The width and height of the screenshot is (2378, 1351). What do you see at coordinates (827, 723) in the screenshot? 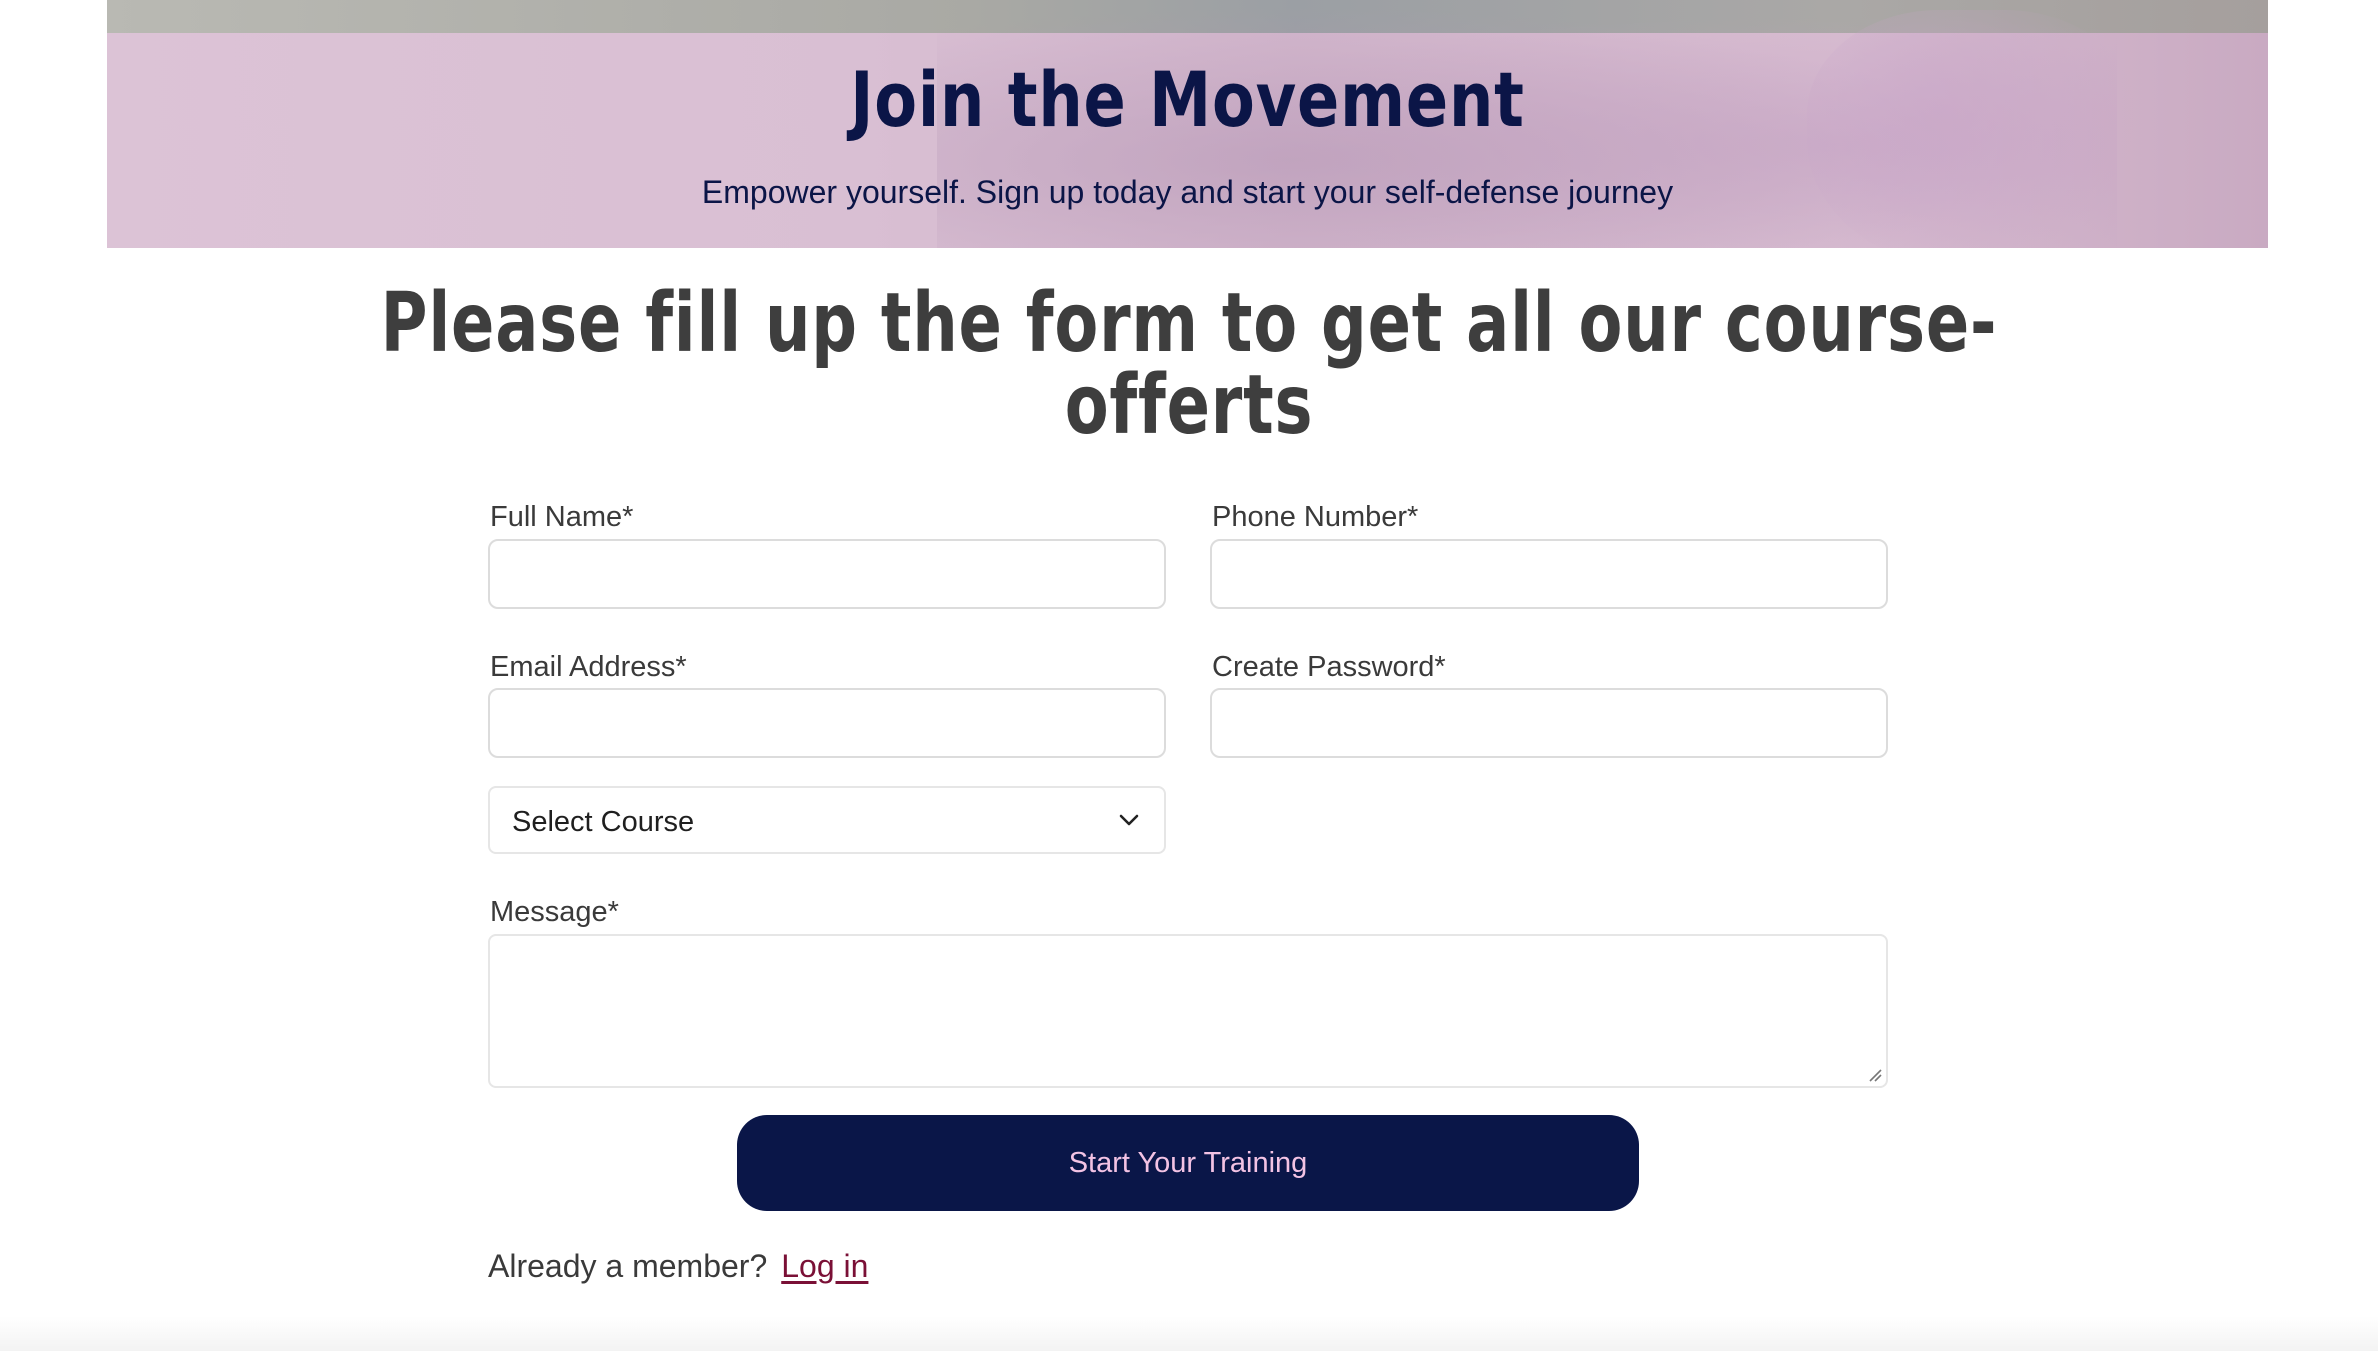
I see `email-address-input` at bounding box center [827, 723].